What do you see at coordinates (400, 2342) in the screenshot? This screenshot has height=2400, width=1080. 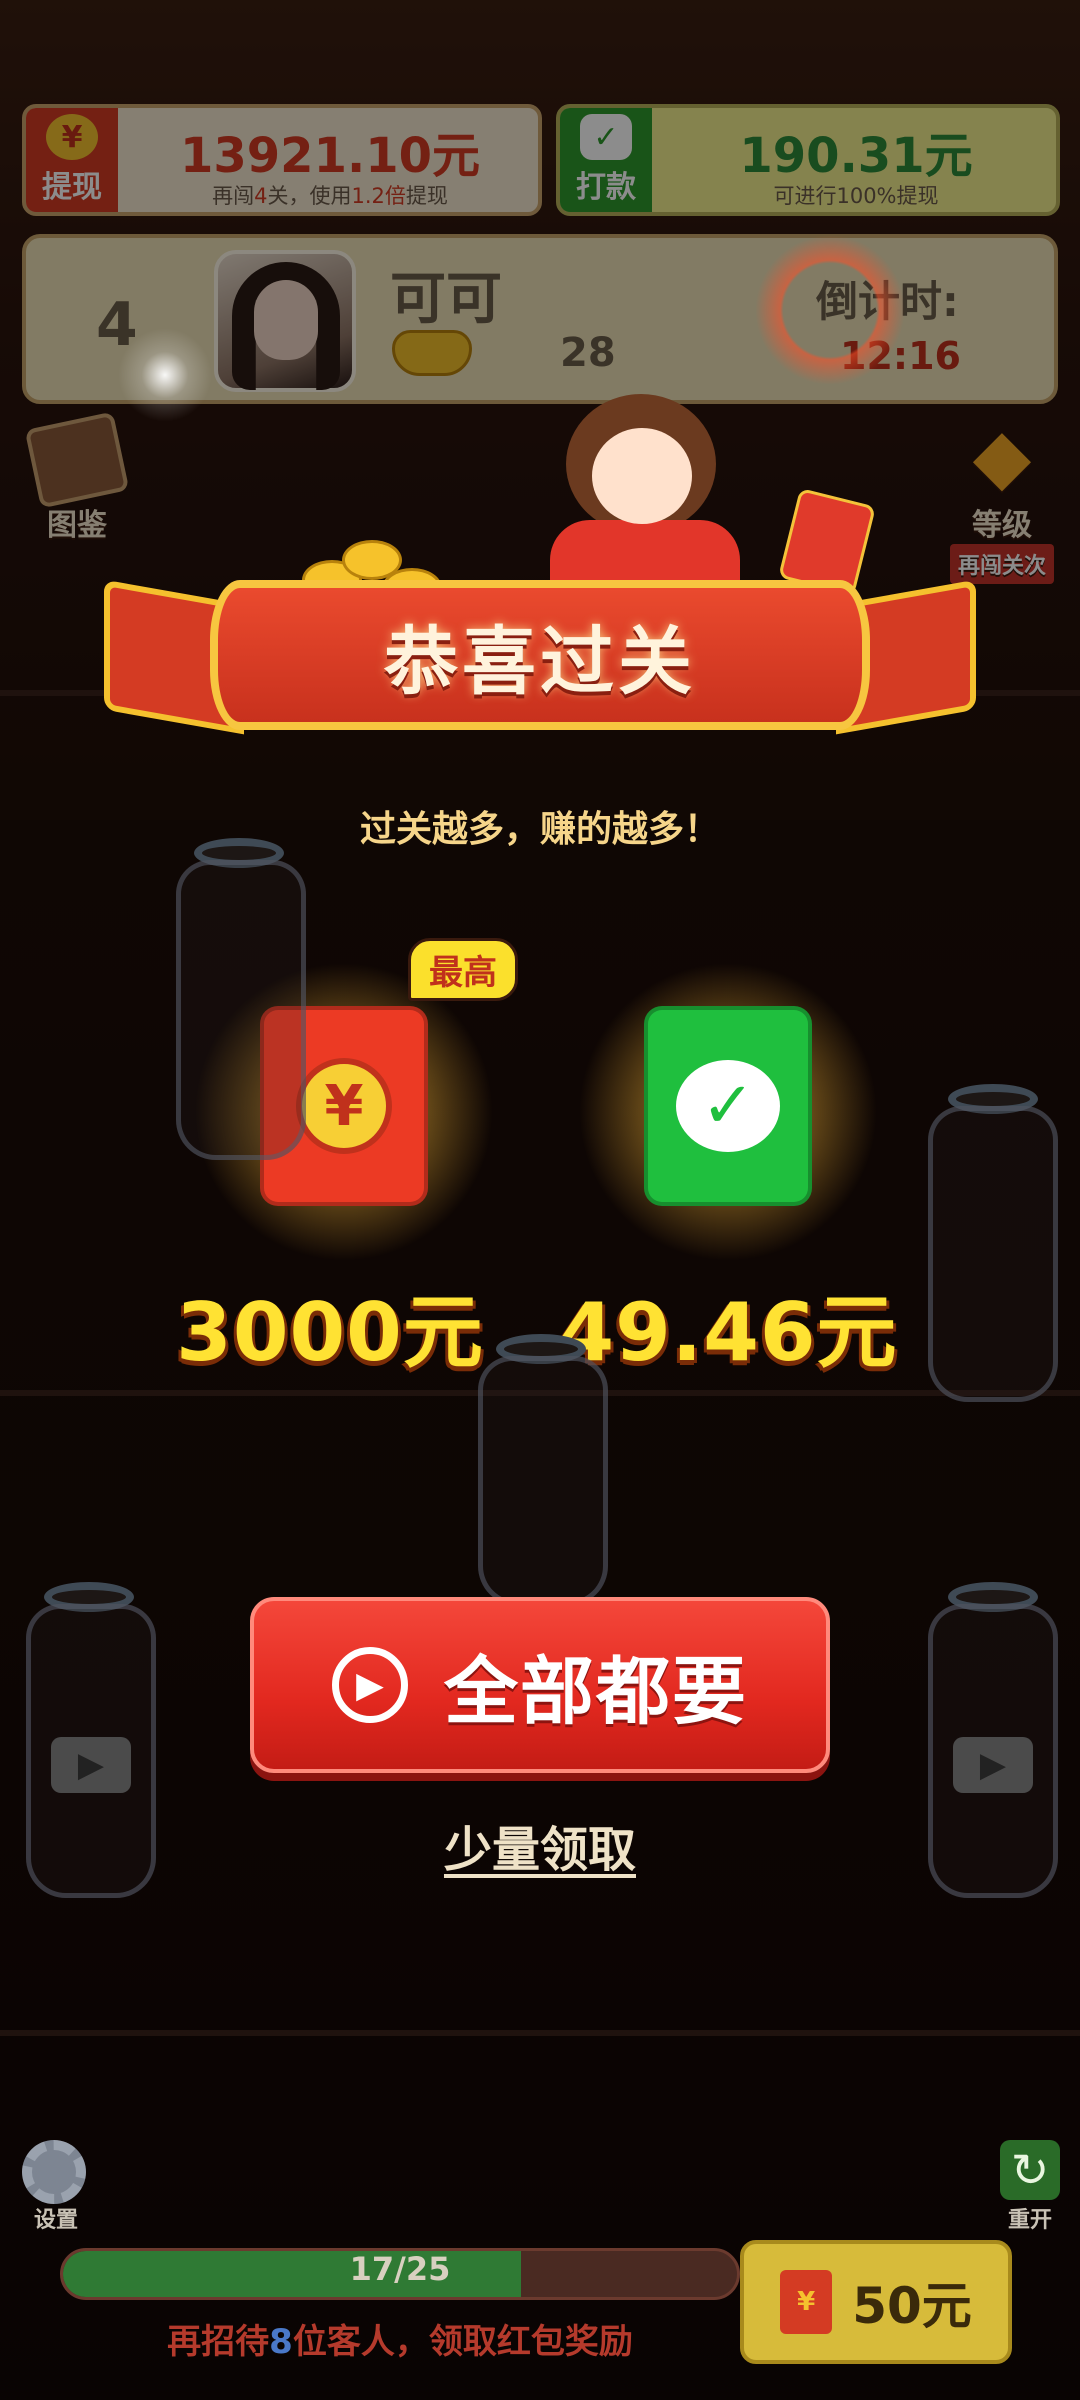 I see `guest-prompt: 再招待8位客人，领取红包奖励` at bounding box center [400, 2342].